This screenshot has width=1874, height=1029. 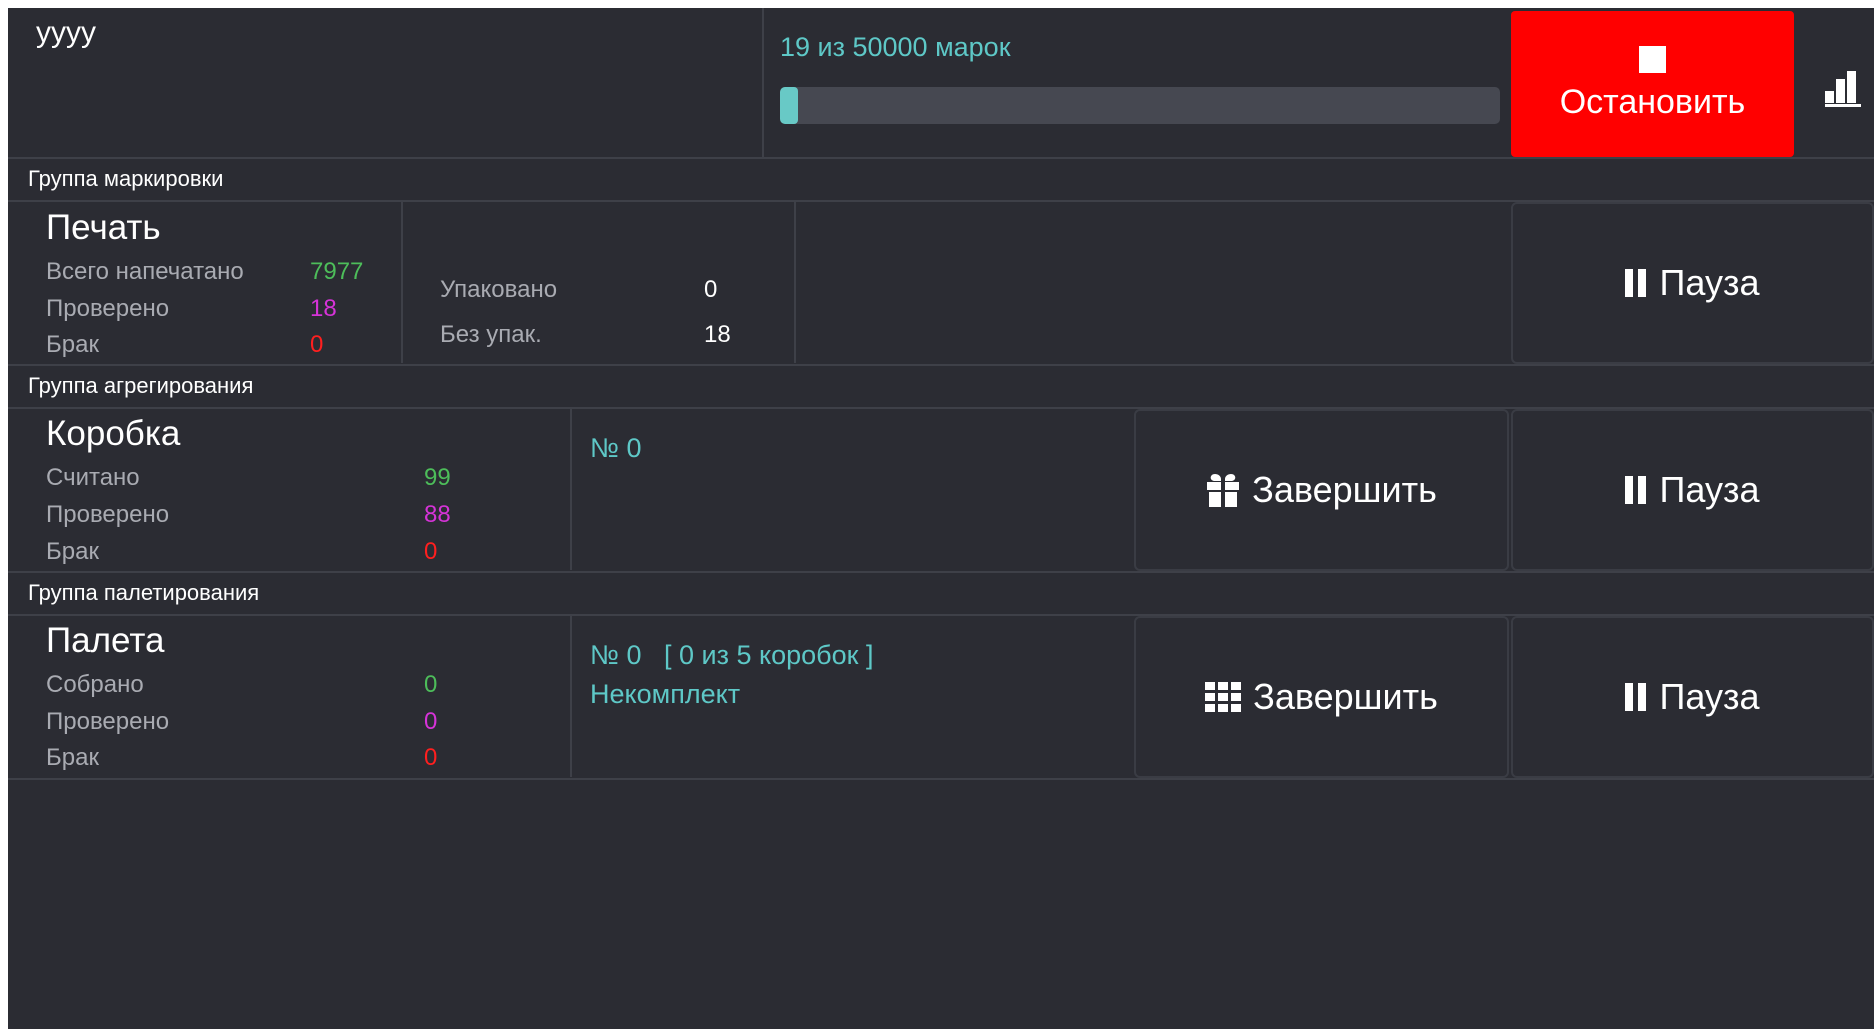 I want to click on pause-button-marking: Пауза, so click(x=1692, y=283).